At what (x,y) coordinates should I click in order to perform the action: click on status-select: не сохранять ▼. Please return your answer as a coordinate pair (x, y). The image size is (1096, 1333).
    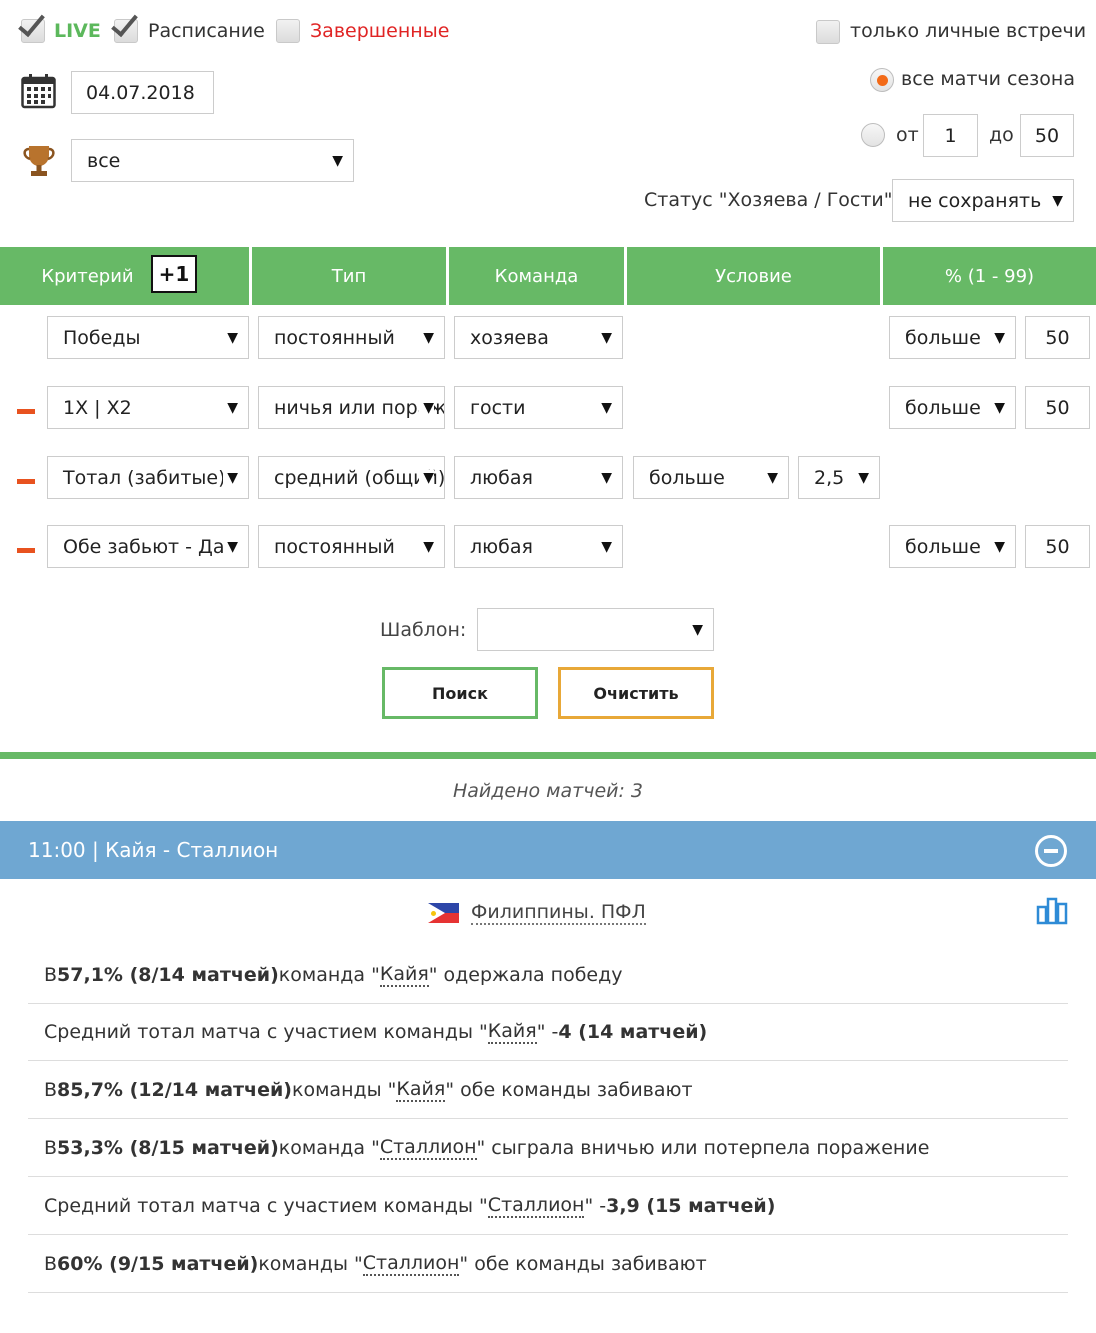
    Looking at the image, I should click on (983, 200).